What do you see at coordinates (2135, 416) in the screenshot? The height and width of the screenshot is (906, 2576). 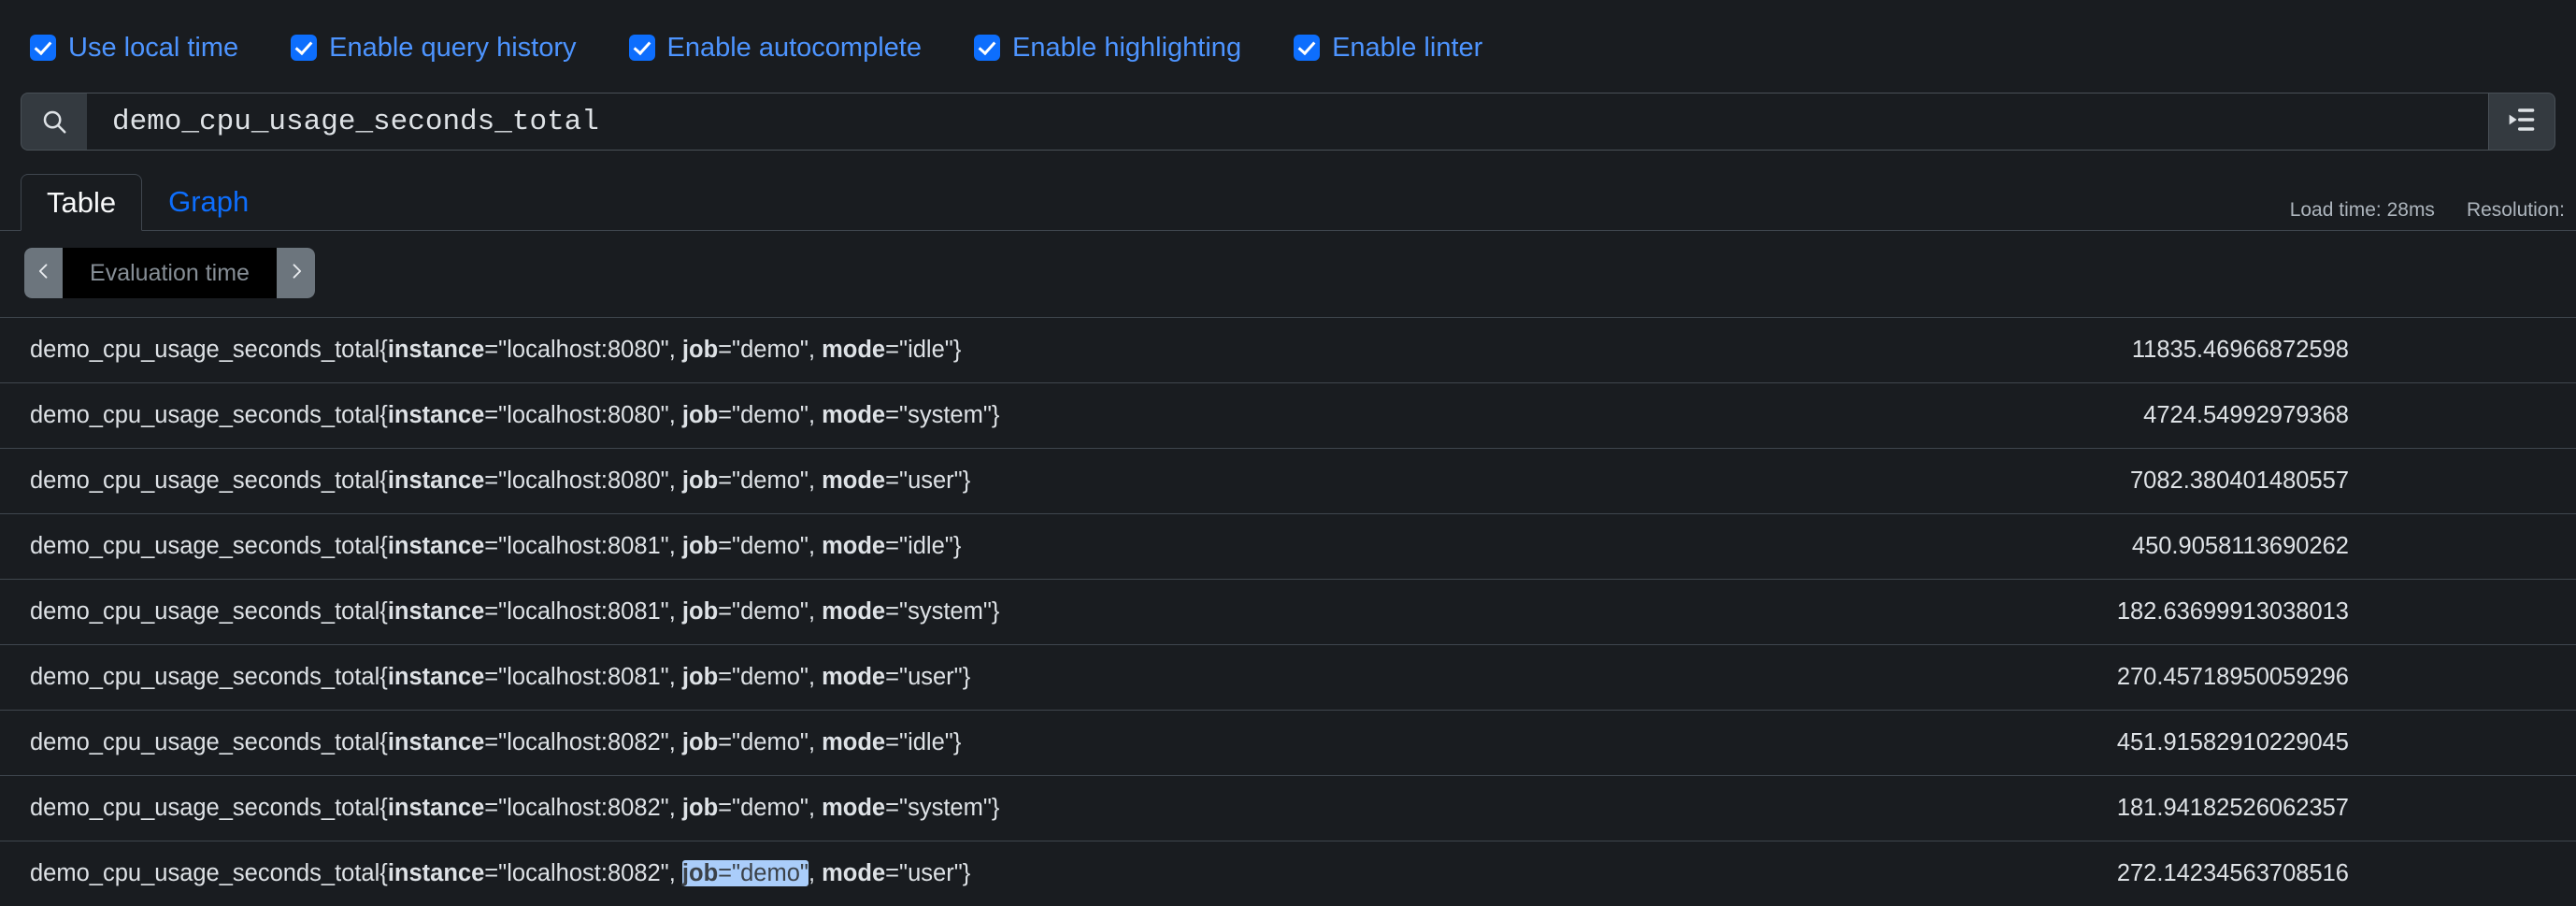 I see `result-value-cell: 4724.54992979368` at bounding box center [2135, 416].